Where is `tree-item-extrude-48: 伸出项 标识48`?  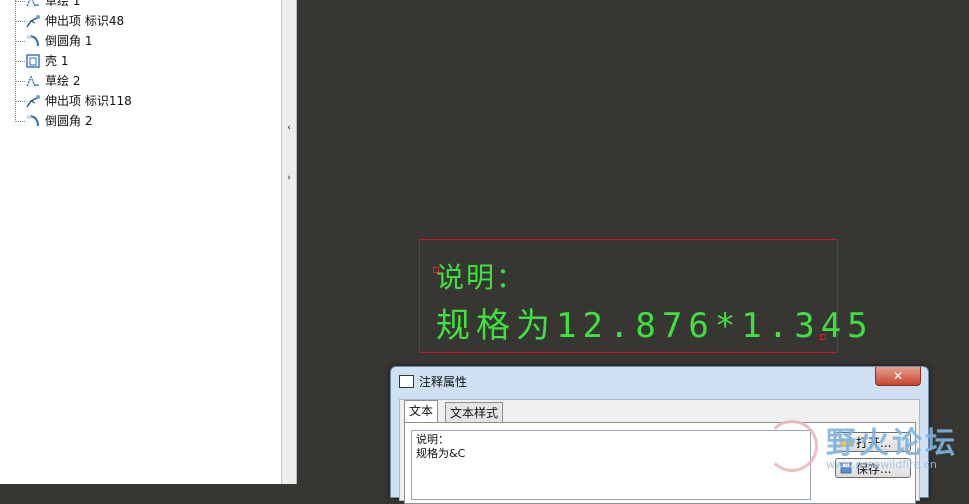
tree-item-extrude-48: 伸出项 标识48 is located at coordinates (140, 21).